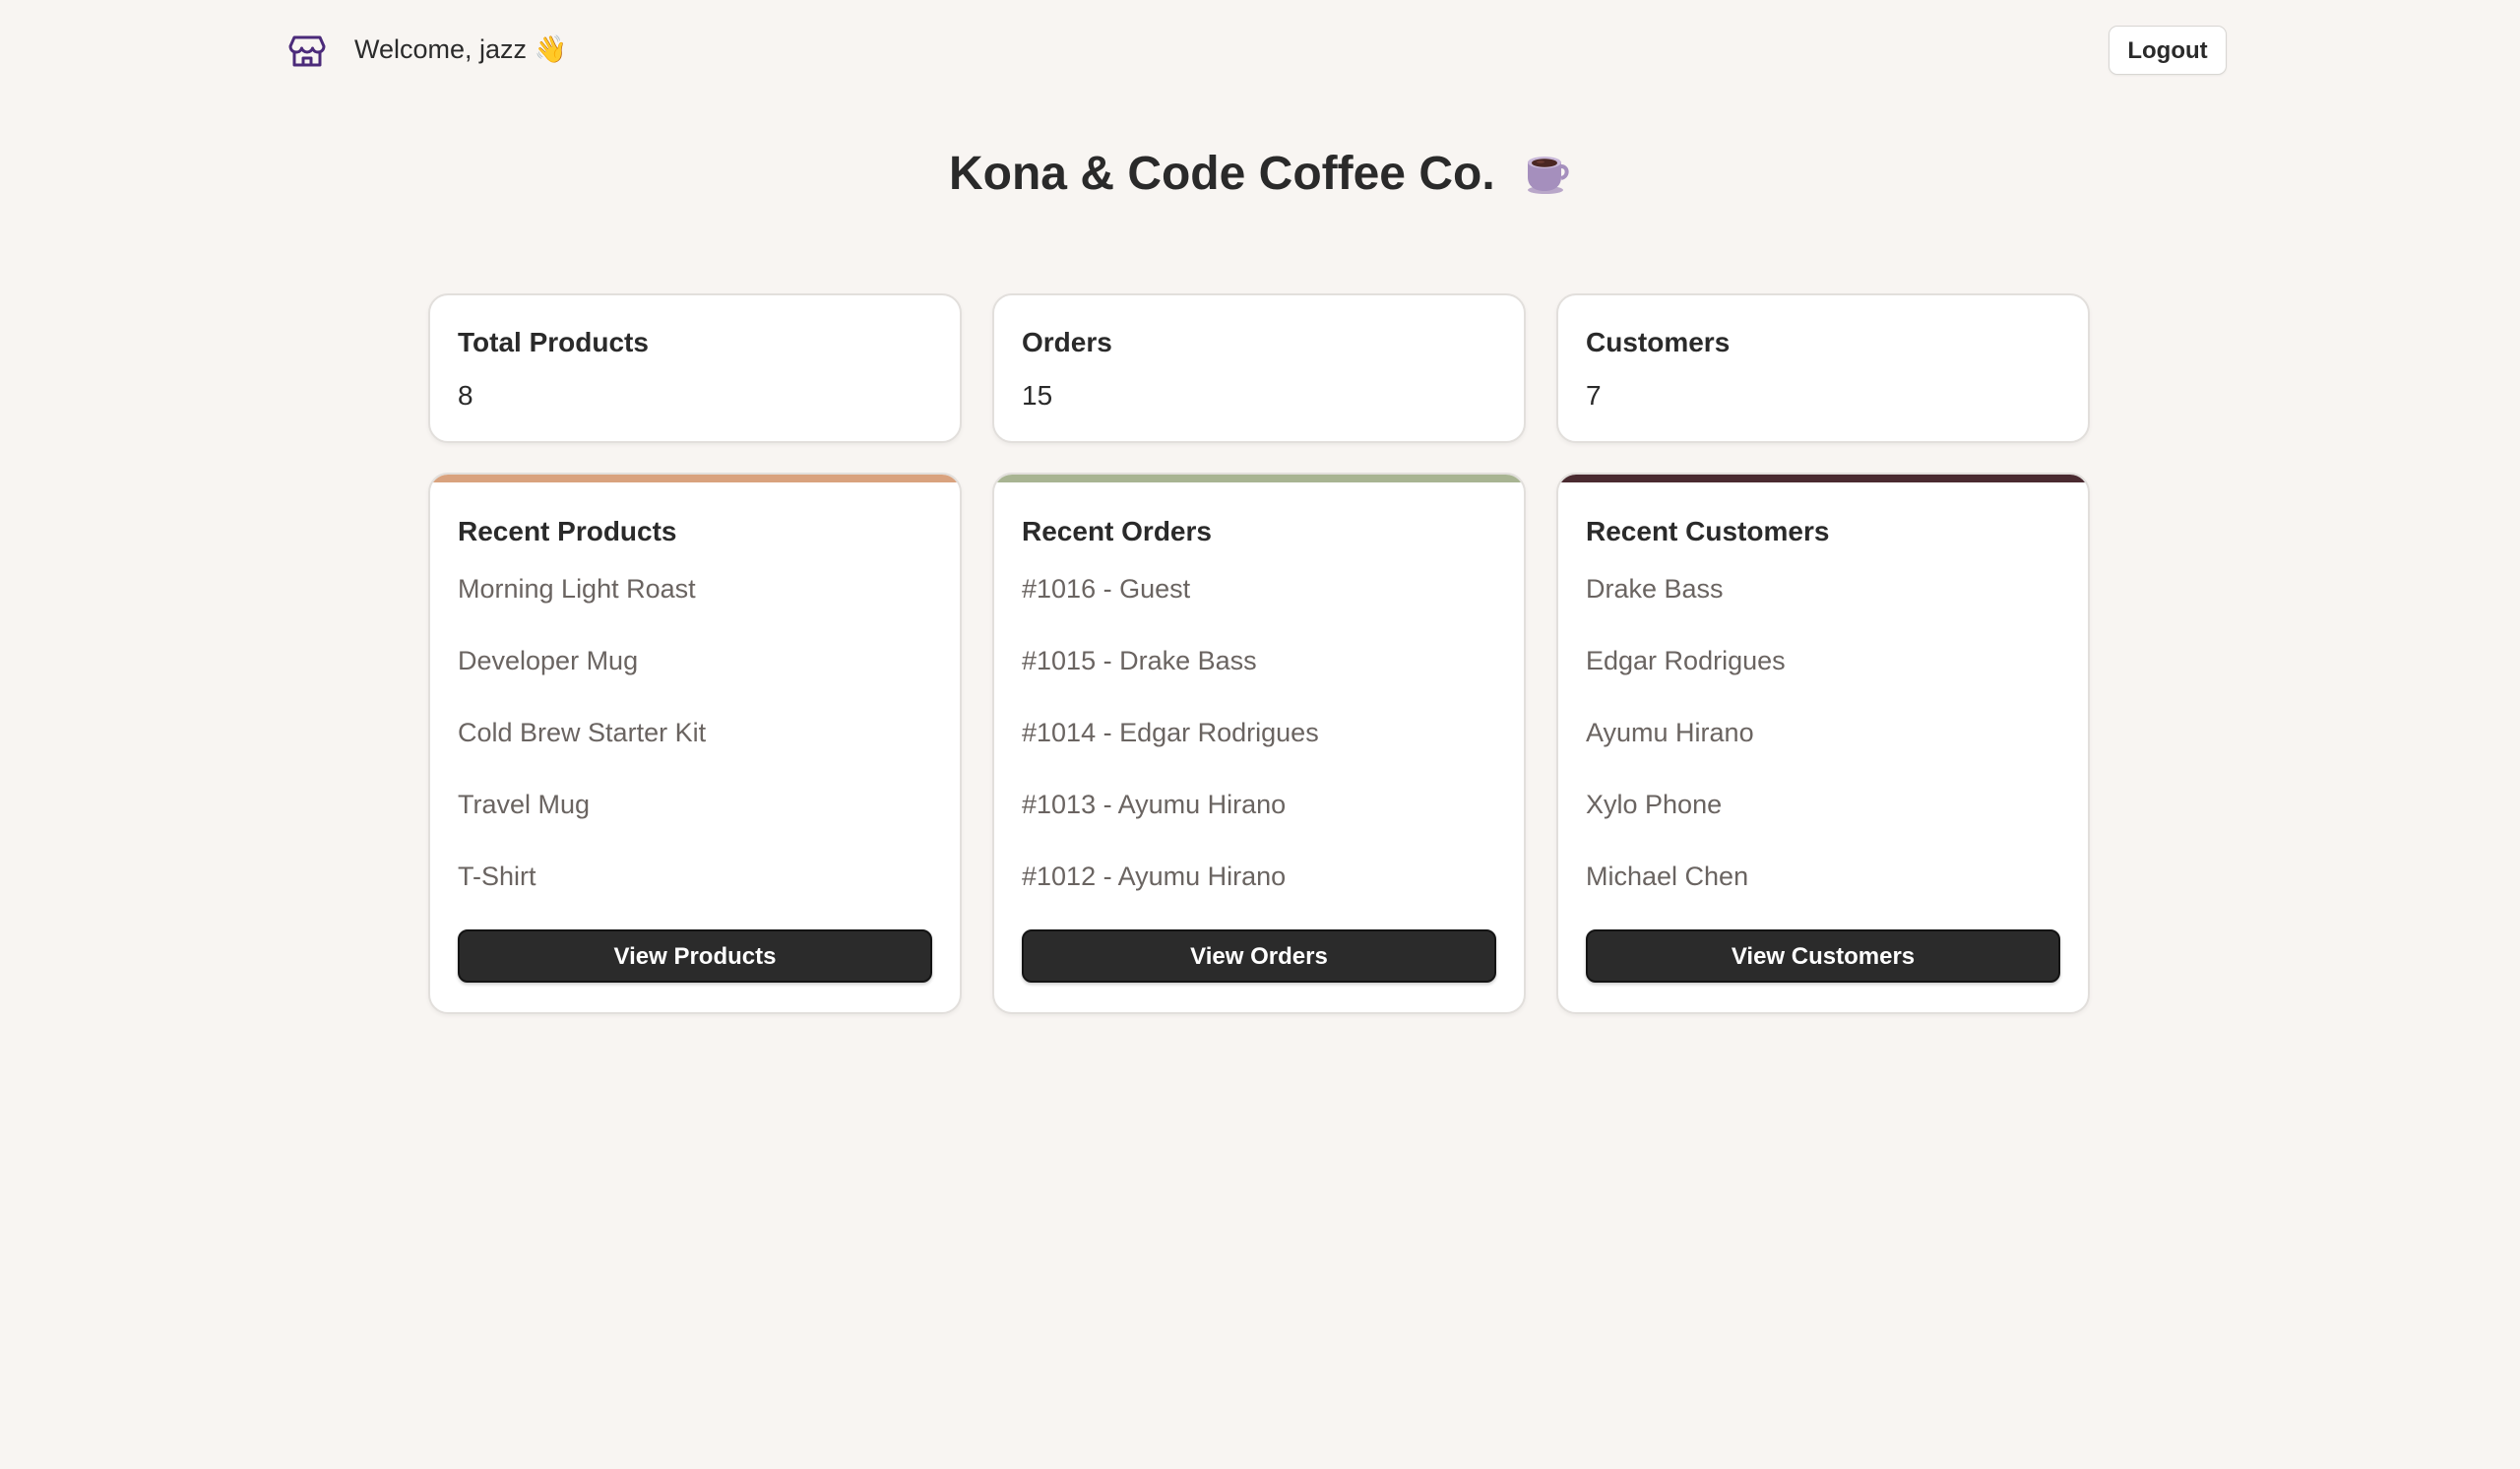 The image size is (2520, 1469). What do you see at coordinates (1106, 589) in the screenshot?
I see `list-item: #1016 - Guest` at bounding box center [1106, 589].